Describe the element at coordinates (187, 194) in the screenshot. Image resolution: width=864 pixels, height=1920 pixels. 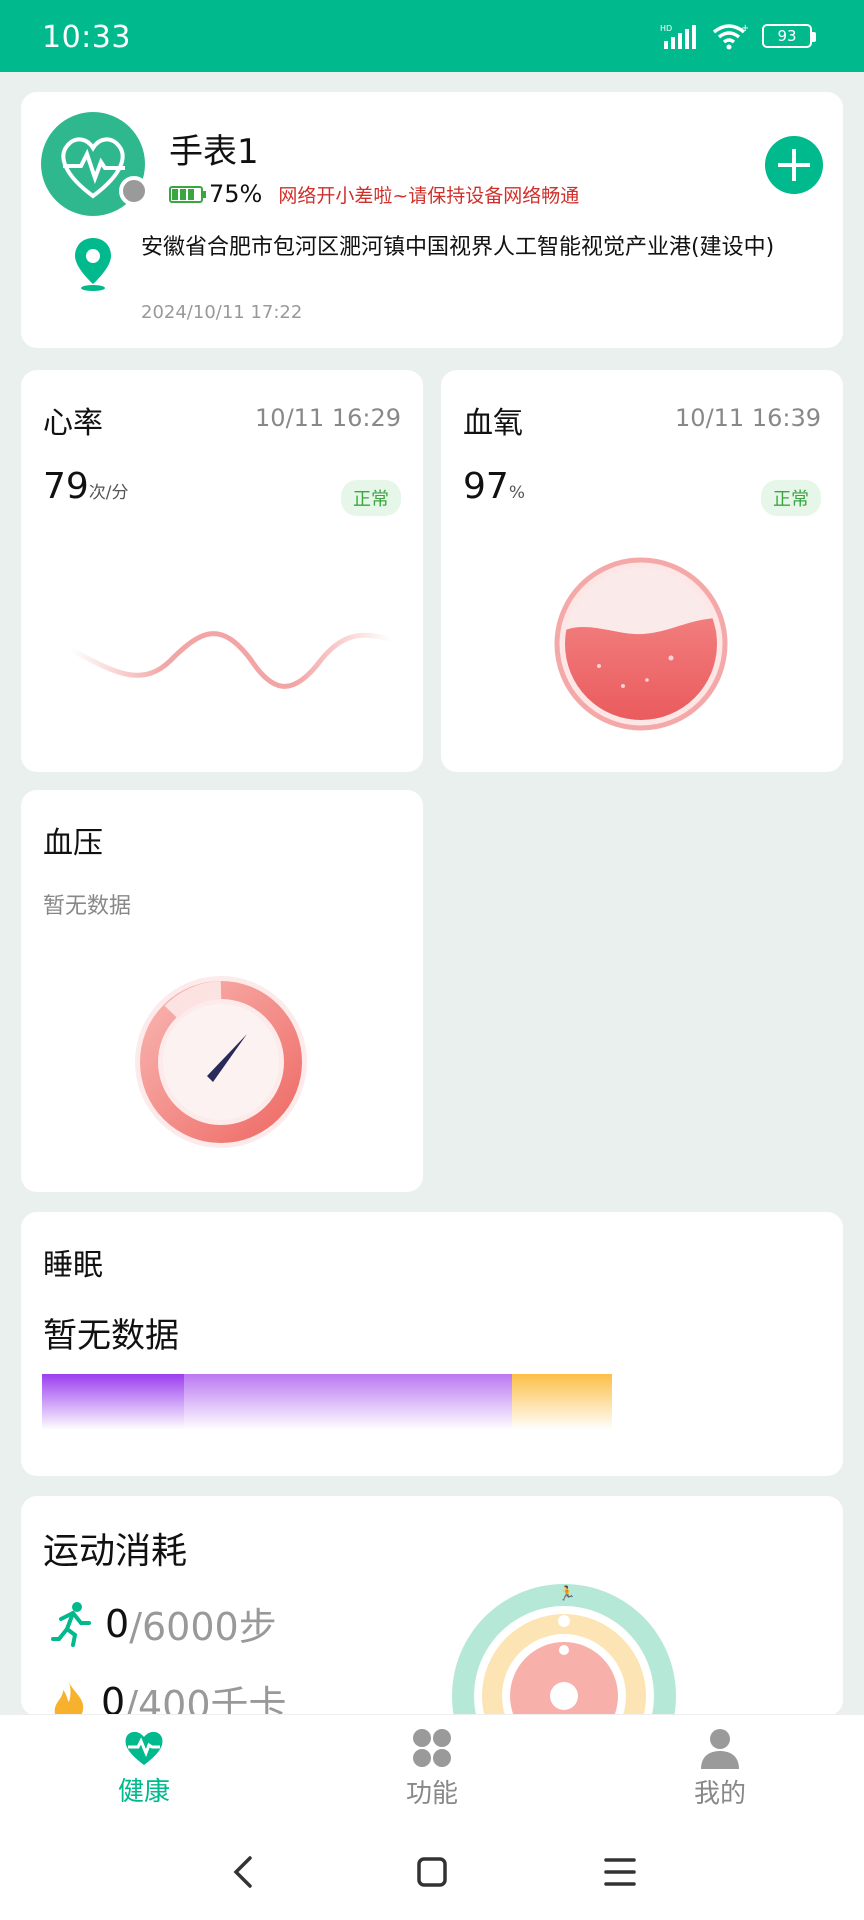
I see `battery-icon` at that location.